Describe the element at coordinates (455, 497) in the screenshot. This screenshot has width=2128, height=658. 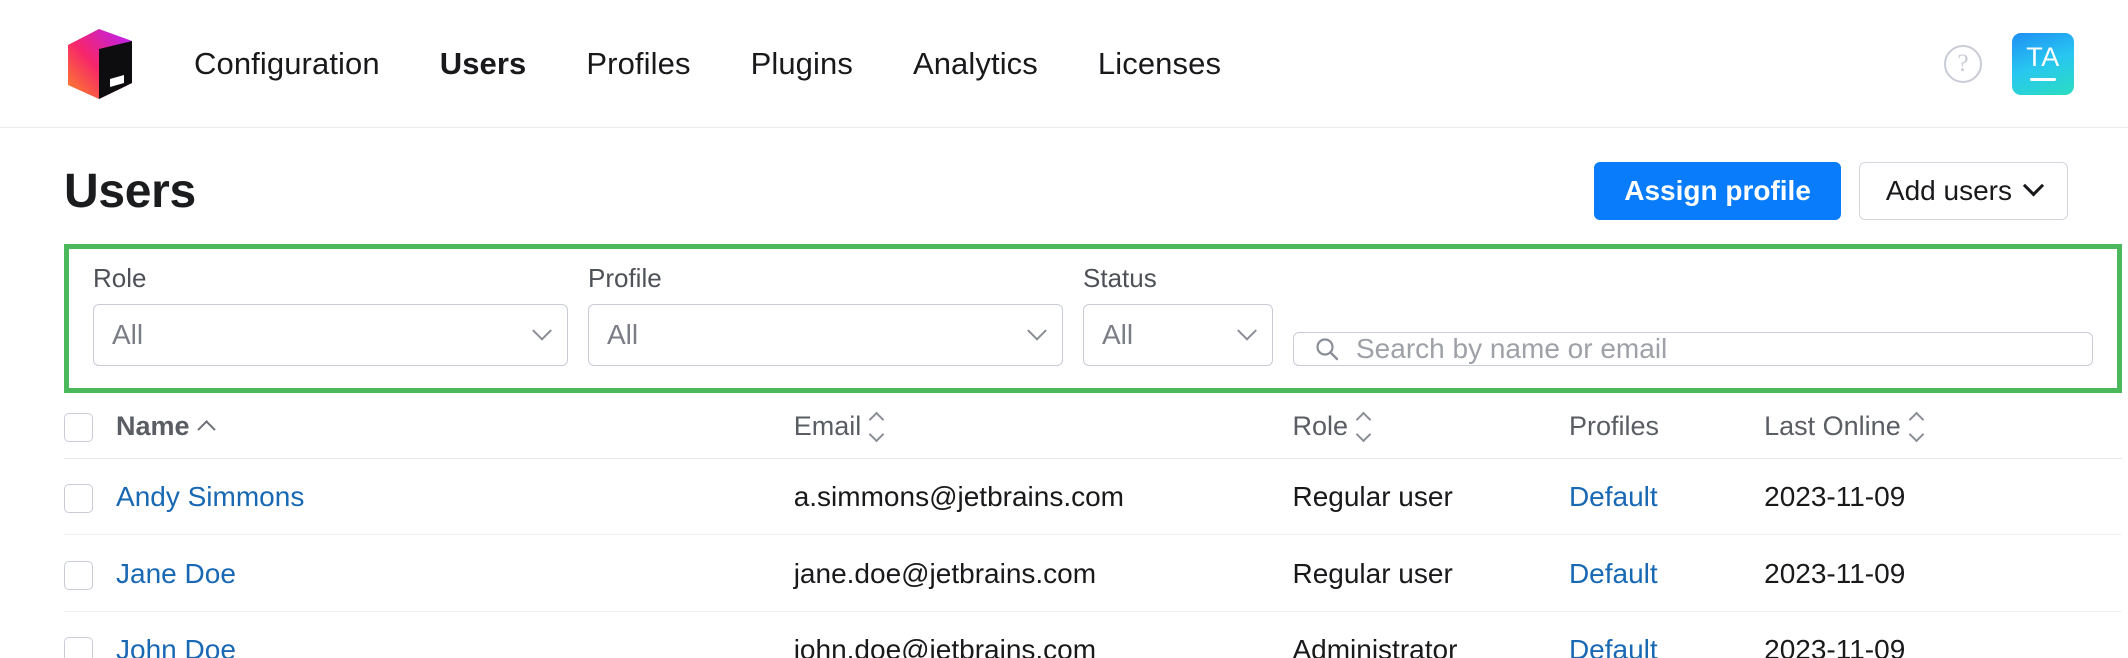
I see `cell-name: Andy Simmons` at that location.